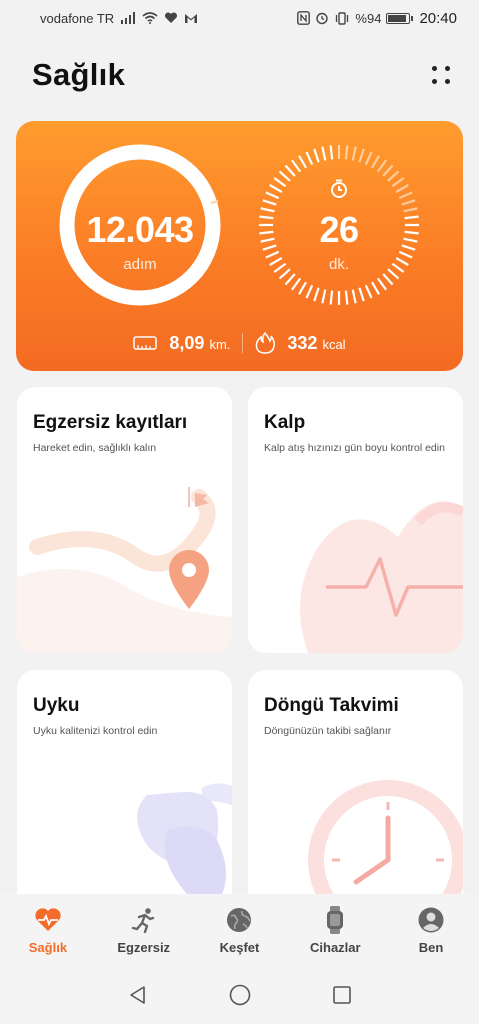 The width and height of the screenshot is (479, 1024). I want to click on exercise-card-subtitle: Hareket edin, sağlıklı kalın, so click(95, 448).